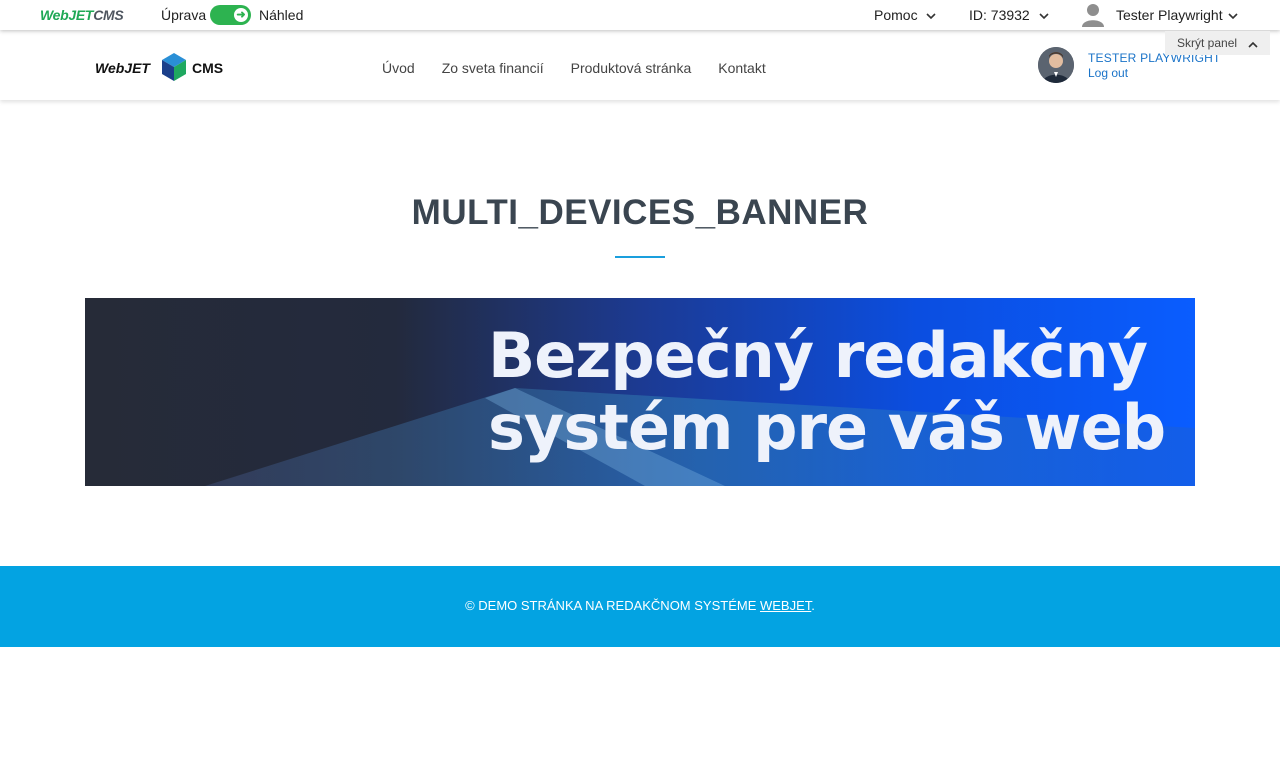  I want to click on user-icon, so click(1093, 15).